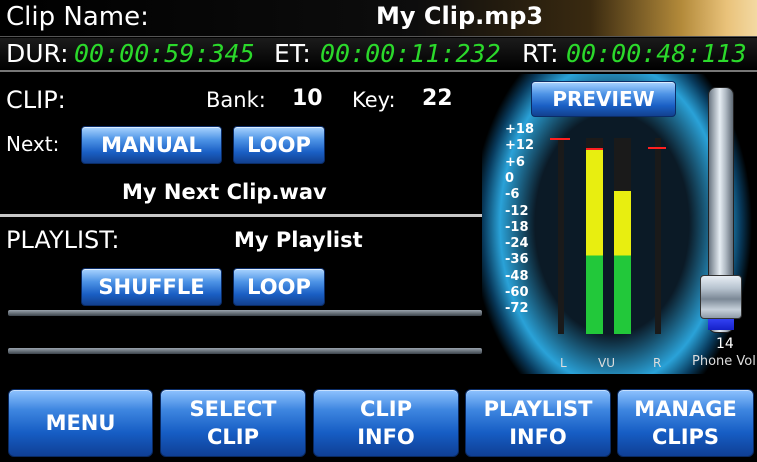 The image size is (757, 462). Describe the element at coordinates (517, 244) in the screenshot. I see `vu-scale-tick: -24` at that location.